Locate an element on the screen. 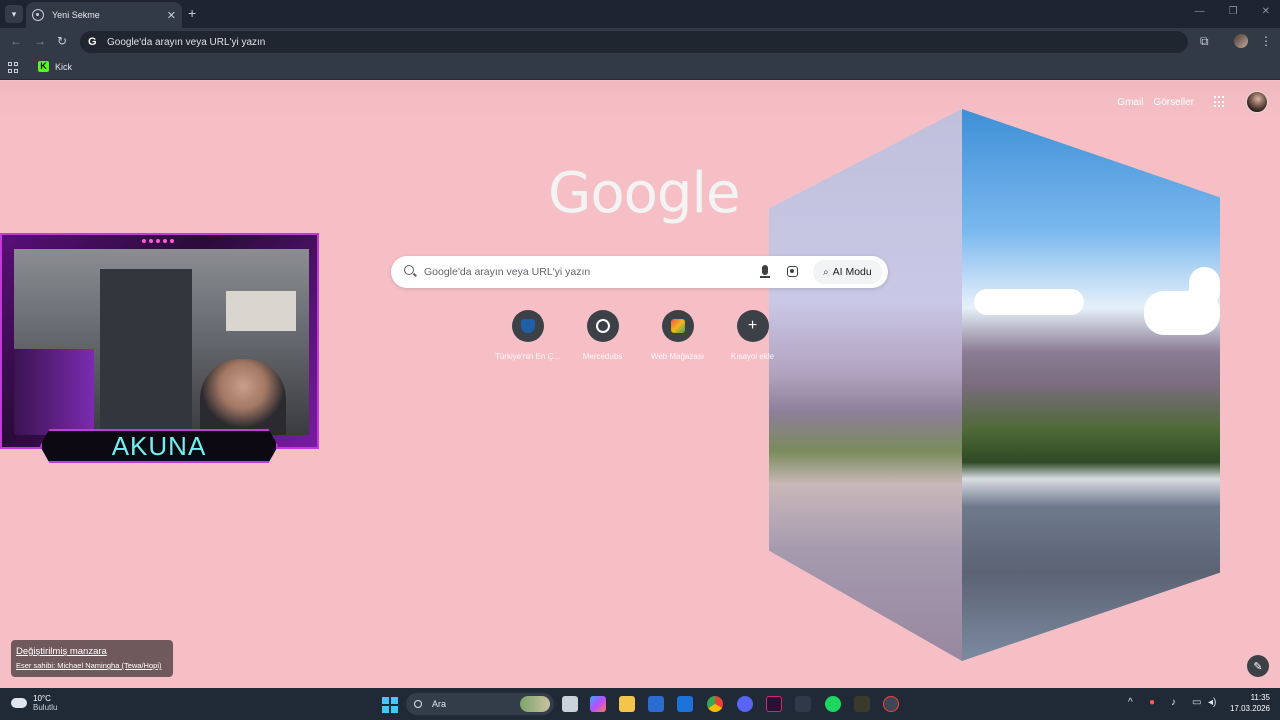 The image size is (1280, 720). ms-store-icon is located at coordinates (656, 704).